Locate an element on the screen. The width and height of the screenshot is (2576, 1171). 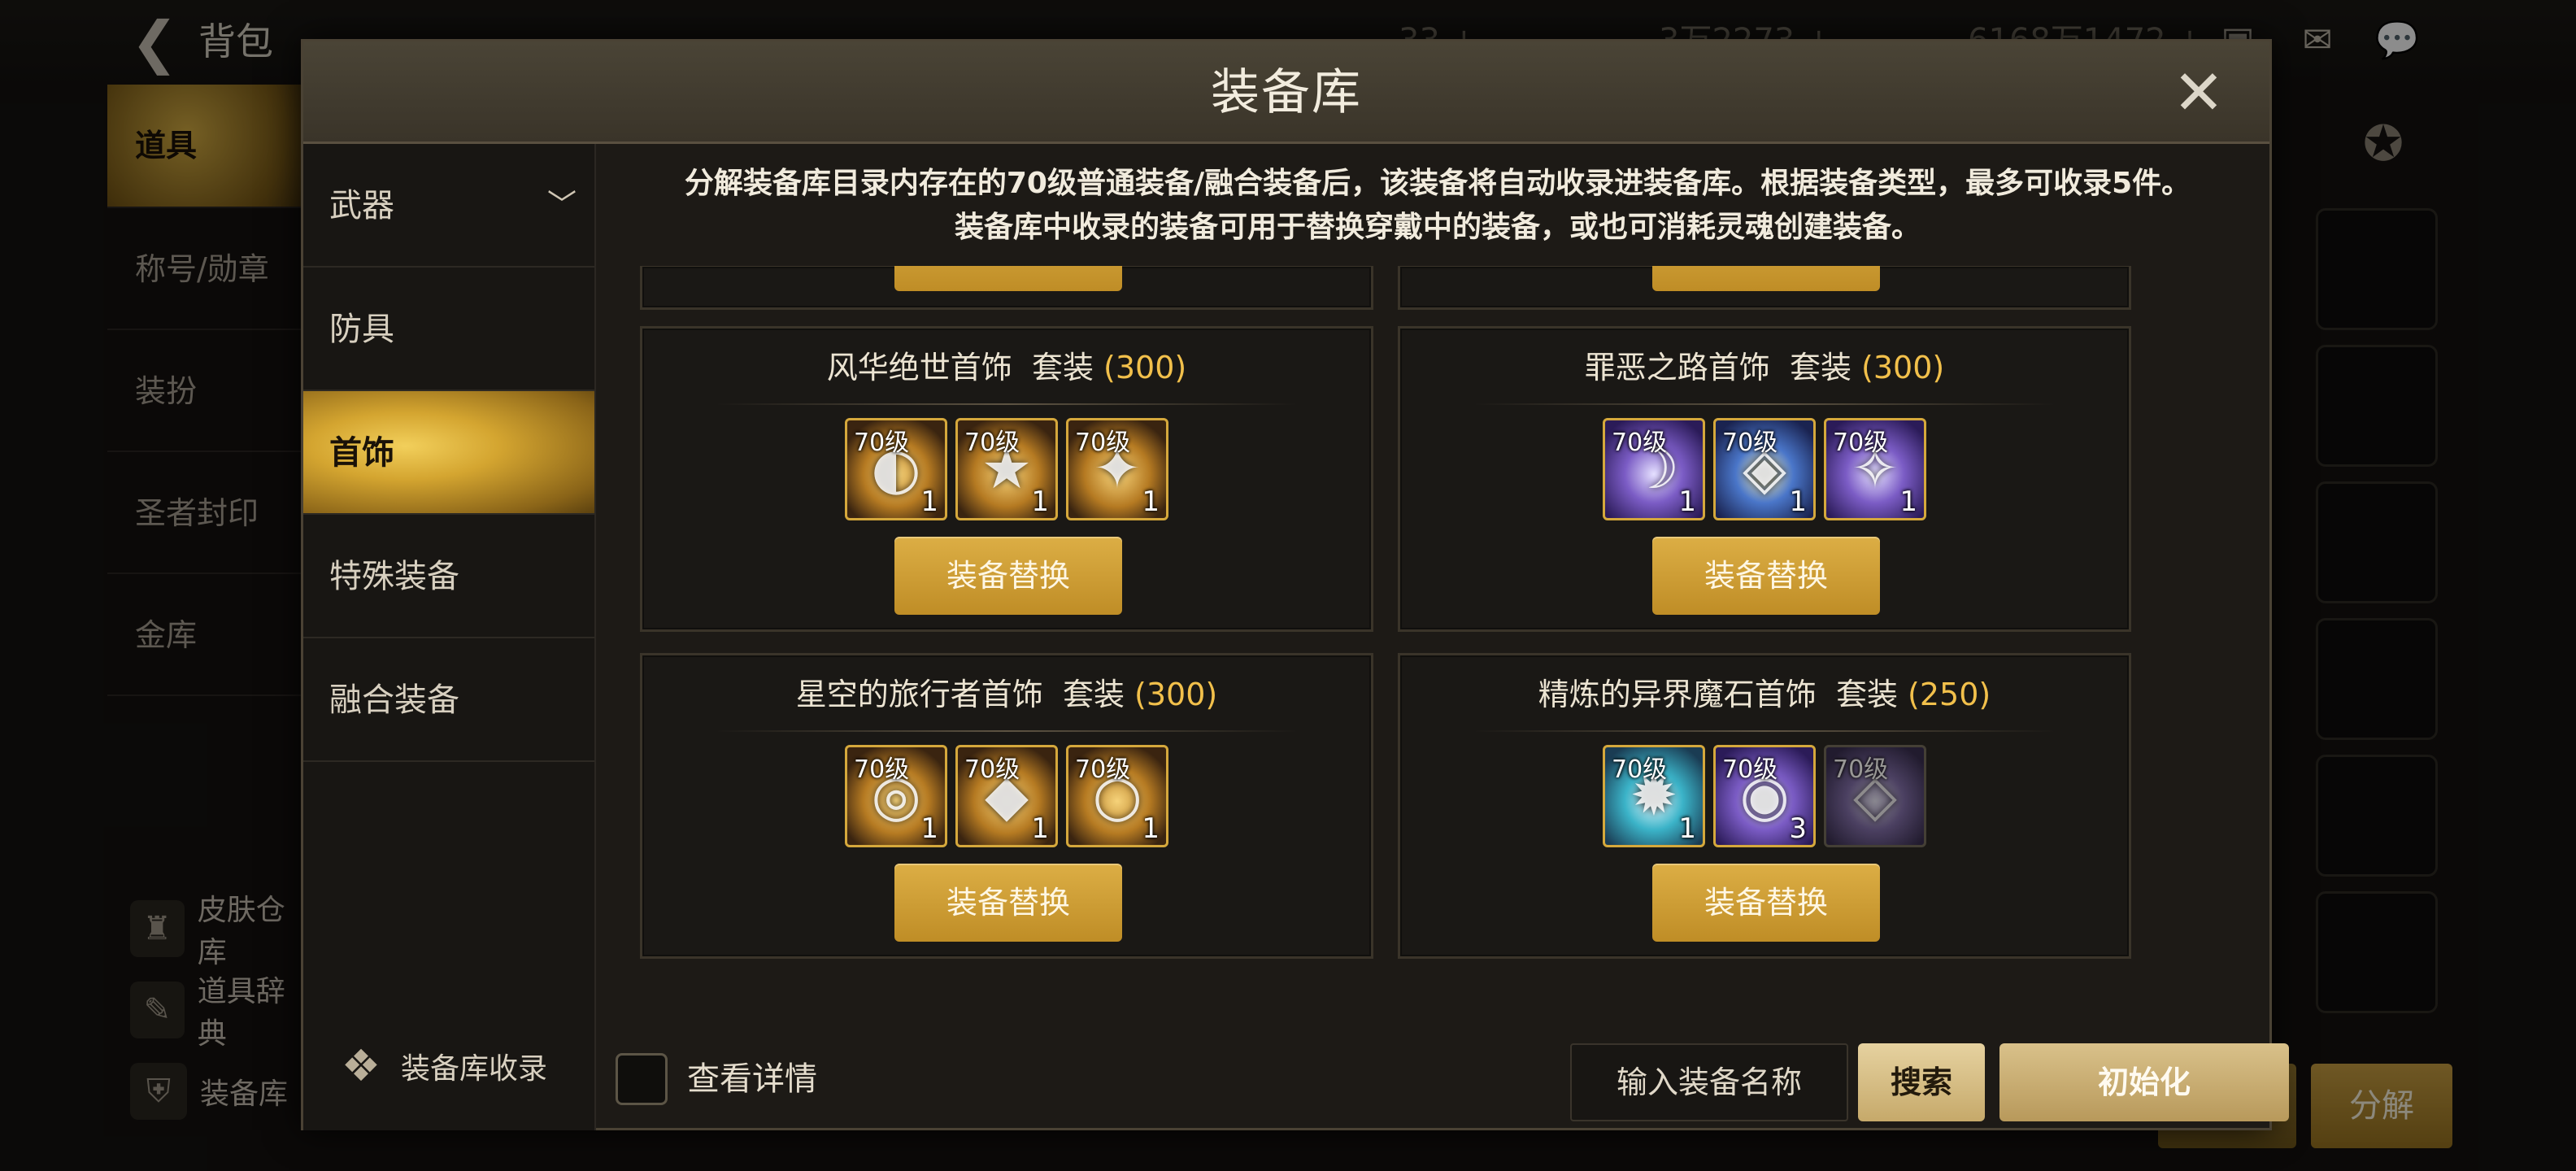
set-title: 风华绝世首饰 套装 (300) is located at coordinates (1007, 368).